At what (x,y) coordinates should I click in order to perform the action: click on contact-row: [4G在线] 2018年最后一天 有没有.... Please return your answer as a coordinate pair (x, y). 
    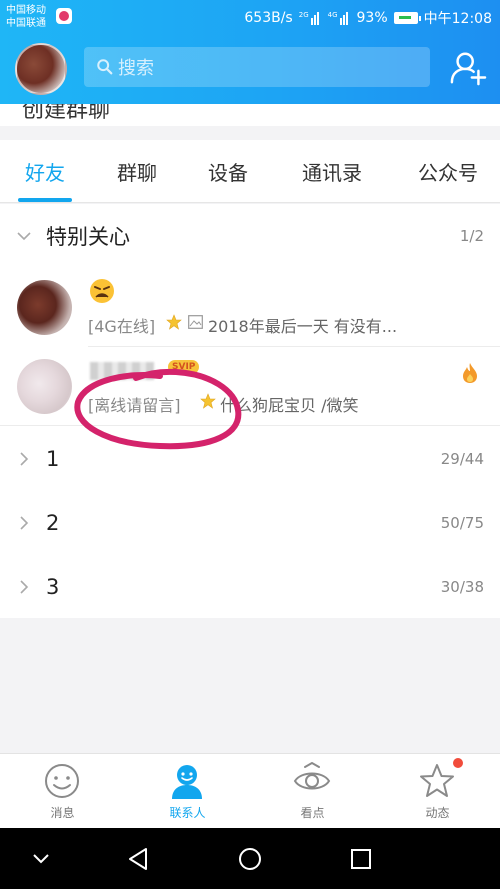
    Looking at the image, I should click on (250, 308).